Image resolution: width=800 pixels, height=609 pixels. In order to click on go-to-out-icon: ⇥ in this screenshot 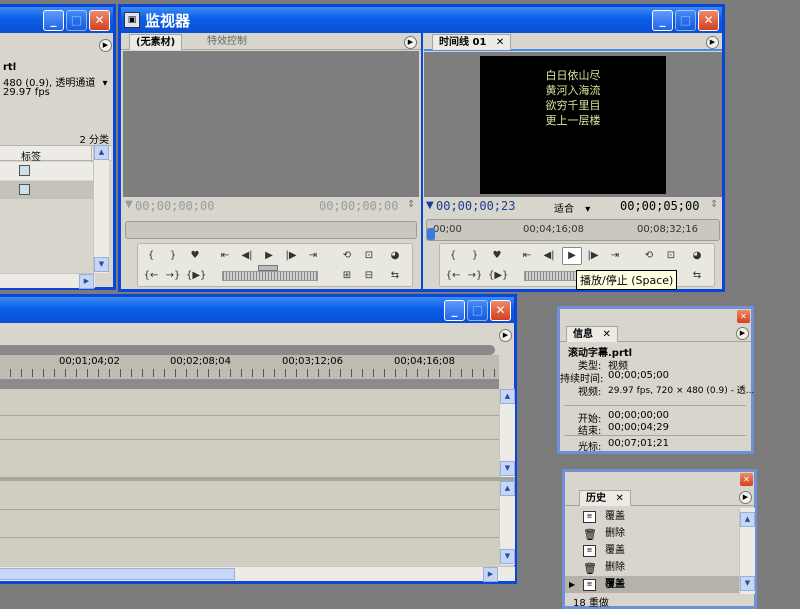, I will do `click(615, 256)`.